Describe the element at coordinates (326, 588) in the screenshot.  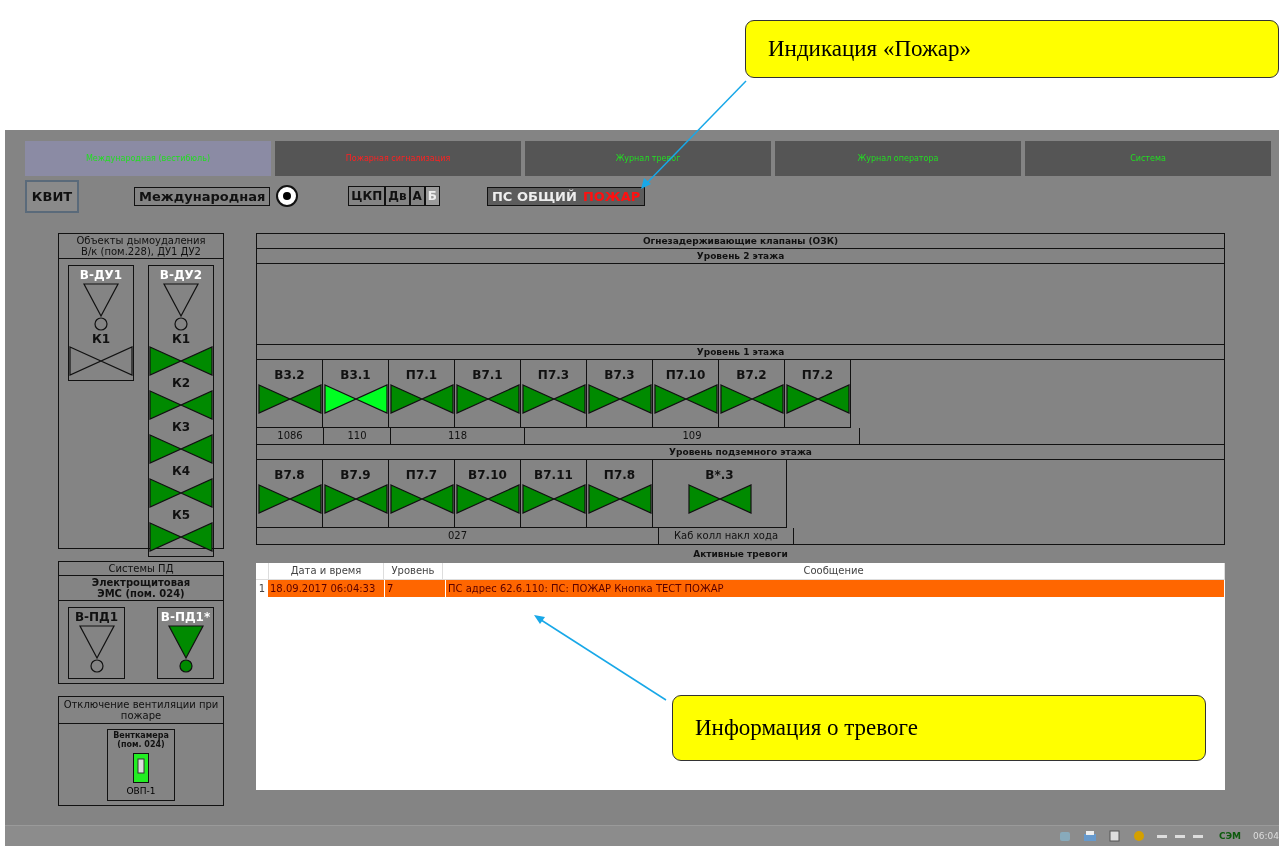
I see `table-cell: 18.09.2017 06:04:33` at that location.